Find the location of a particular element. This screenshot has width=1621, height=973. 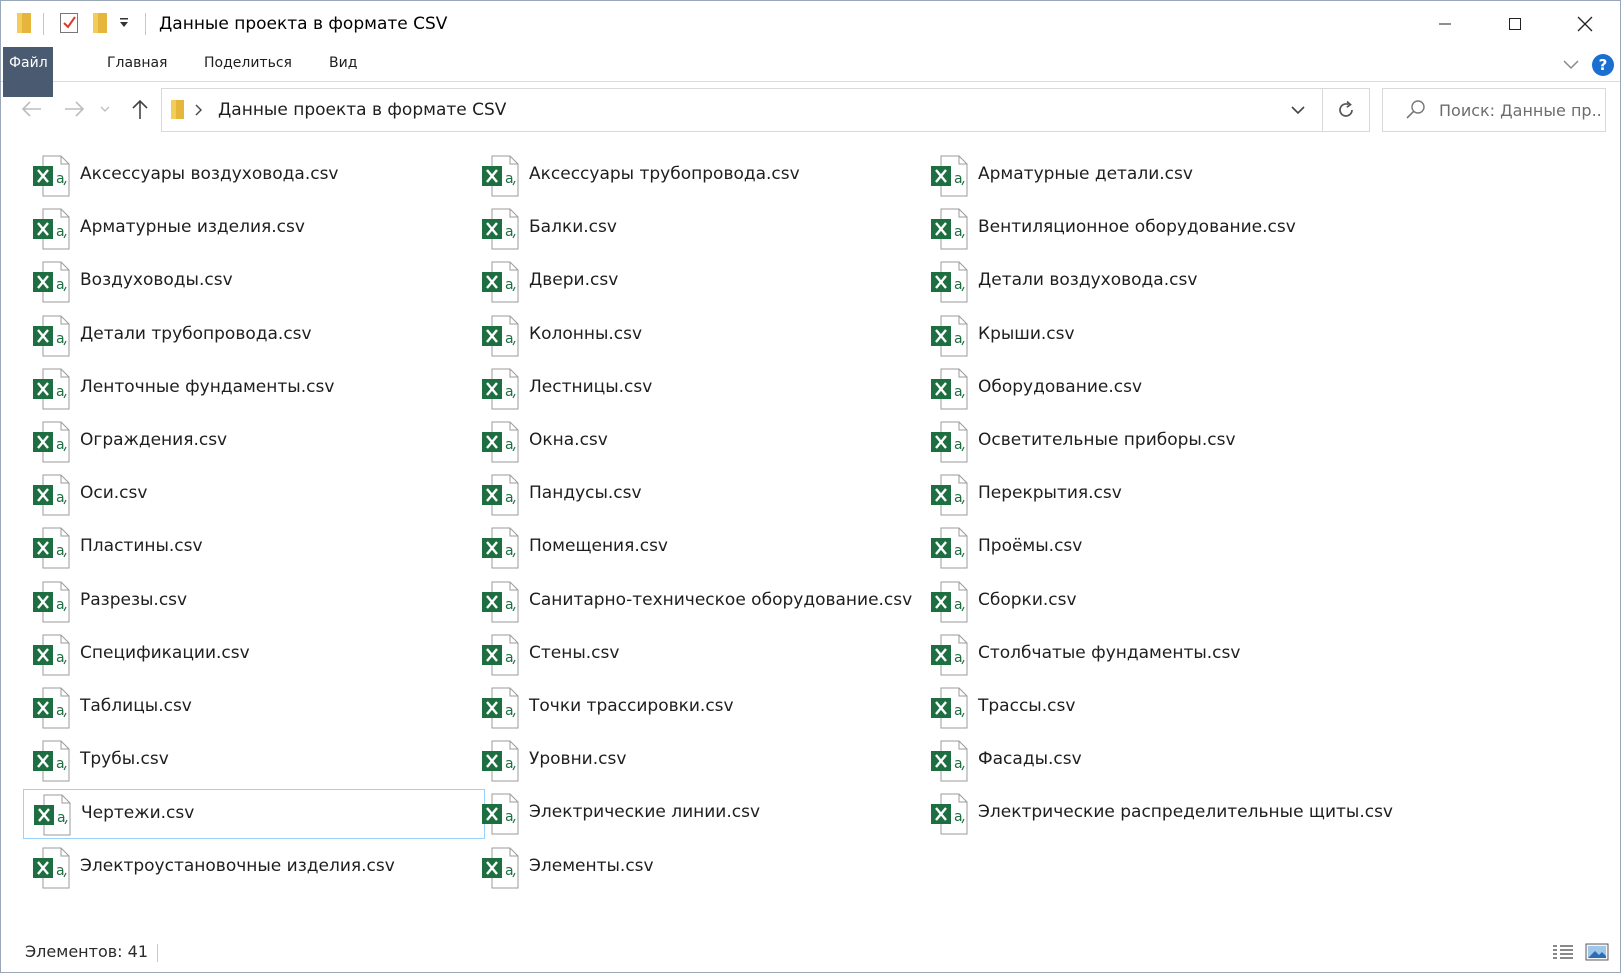

file-item: a Элементы.csv is located at coordinates (703, 868).